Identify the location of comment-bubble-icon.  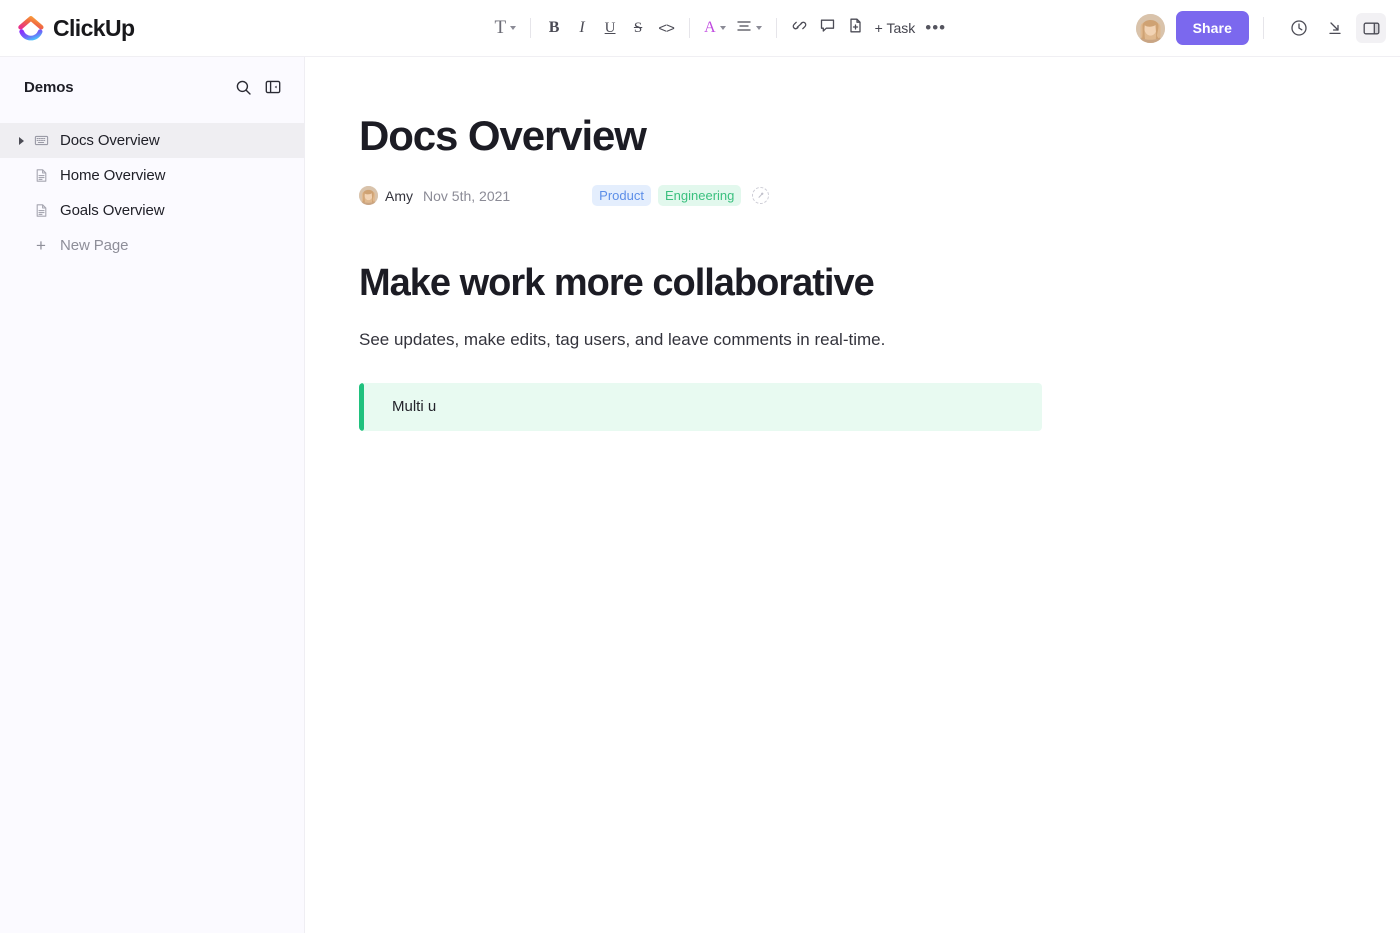
(827, 28).